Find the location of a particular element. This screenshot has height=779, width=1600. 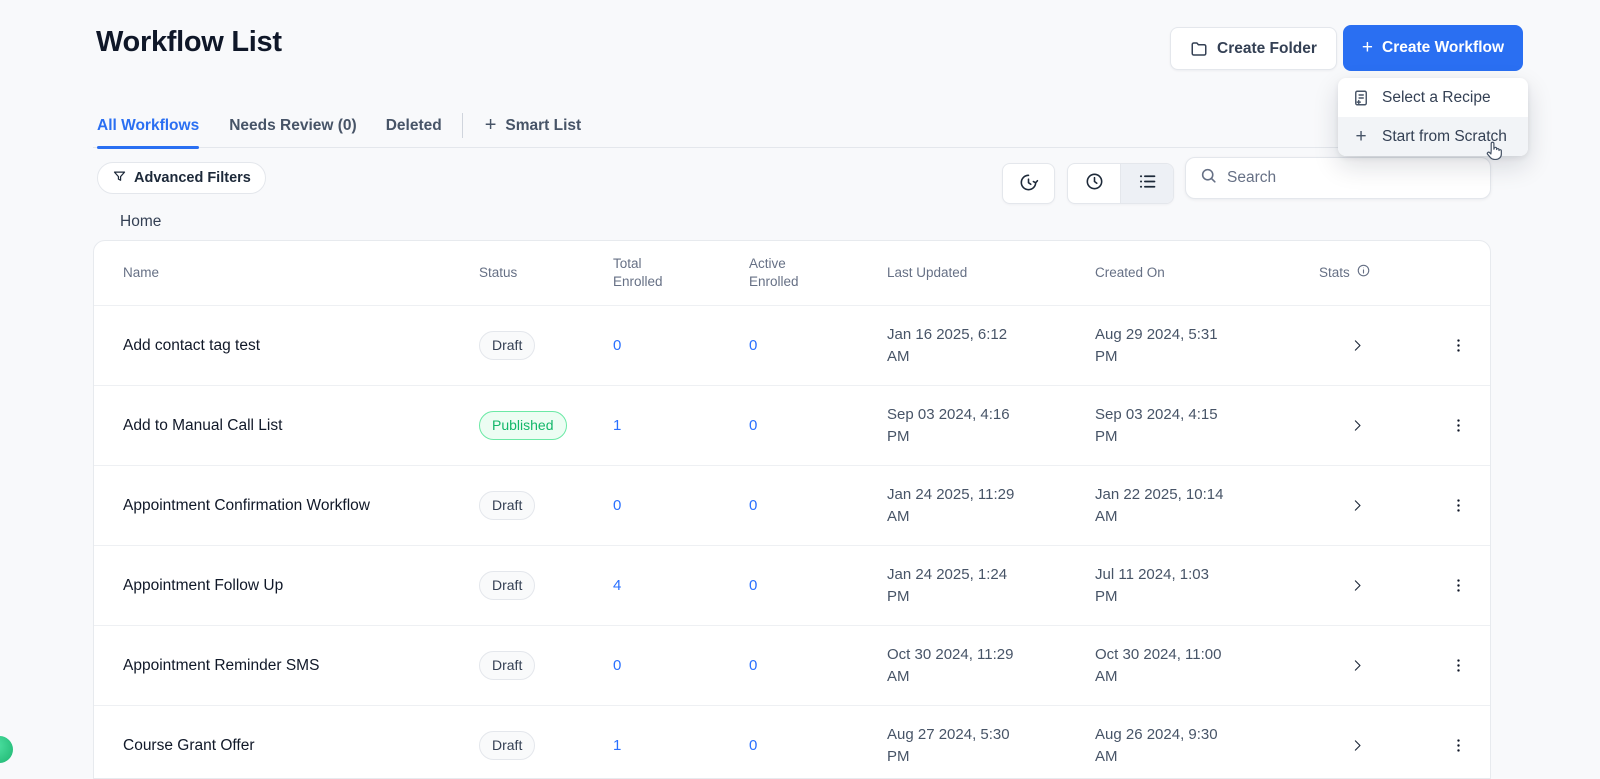

last-updated-value: Jan 24 2025, 11:29 AM is located at coordinates (951, 505).